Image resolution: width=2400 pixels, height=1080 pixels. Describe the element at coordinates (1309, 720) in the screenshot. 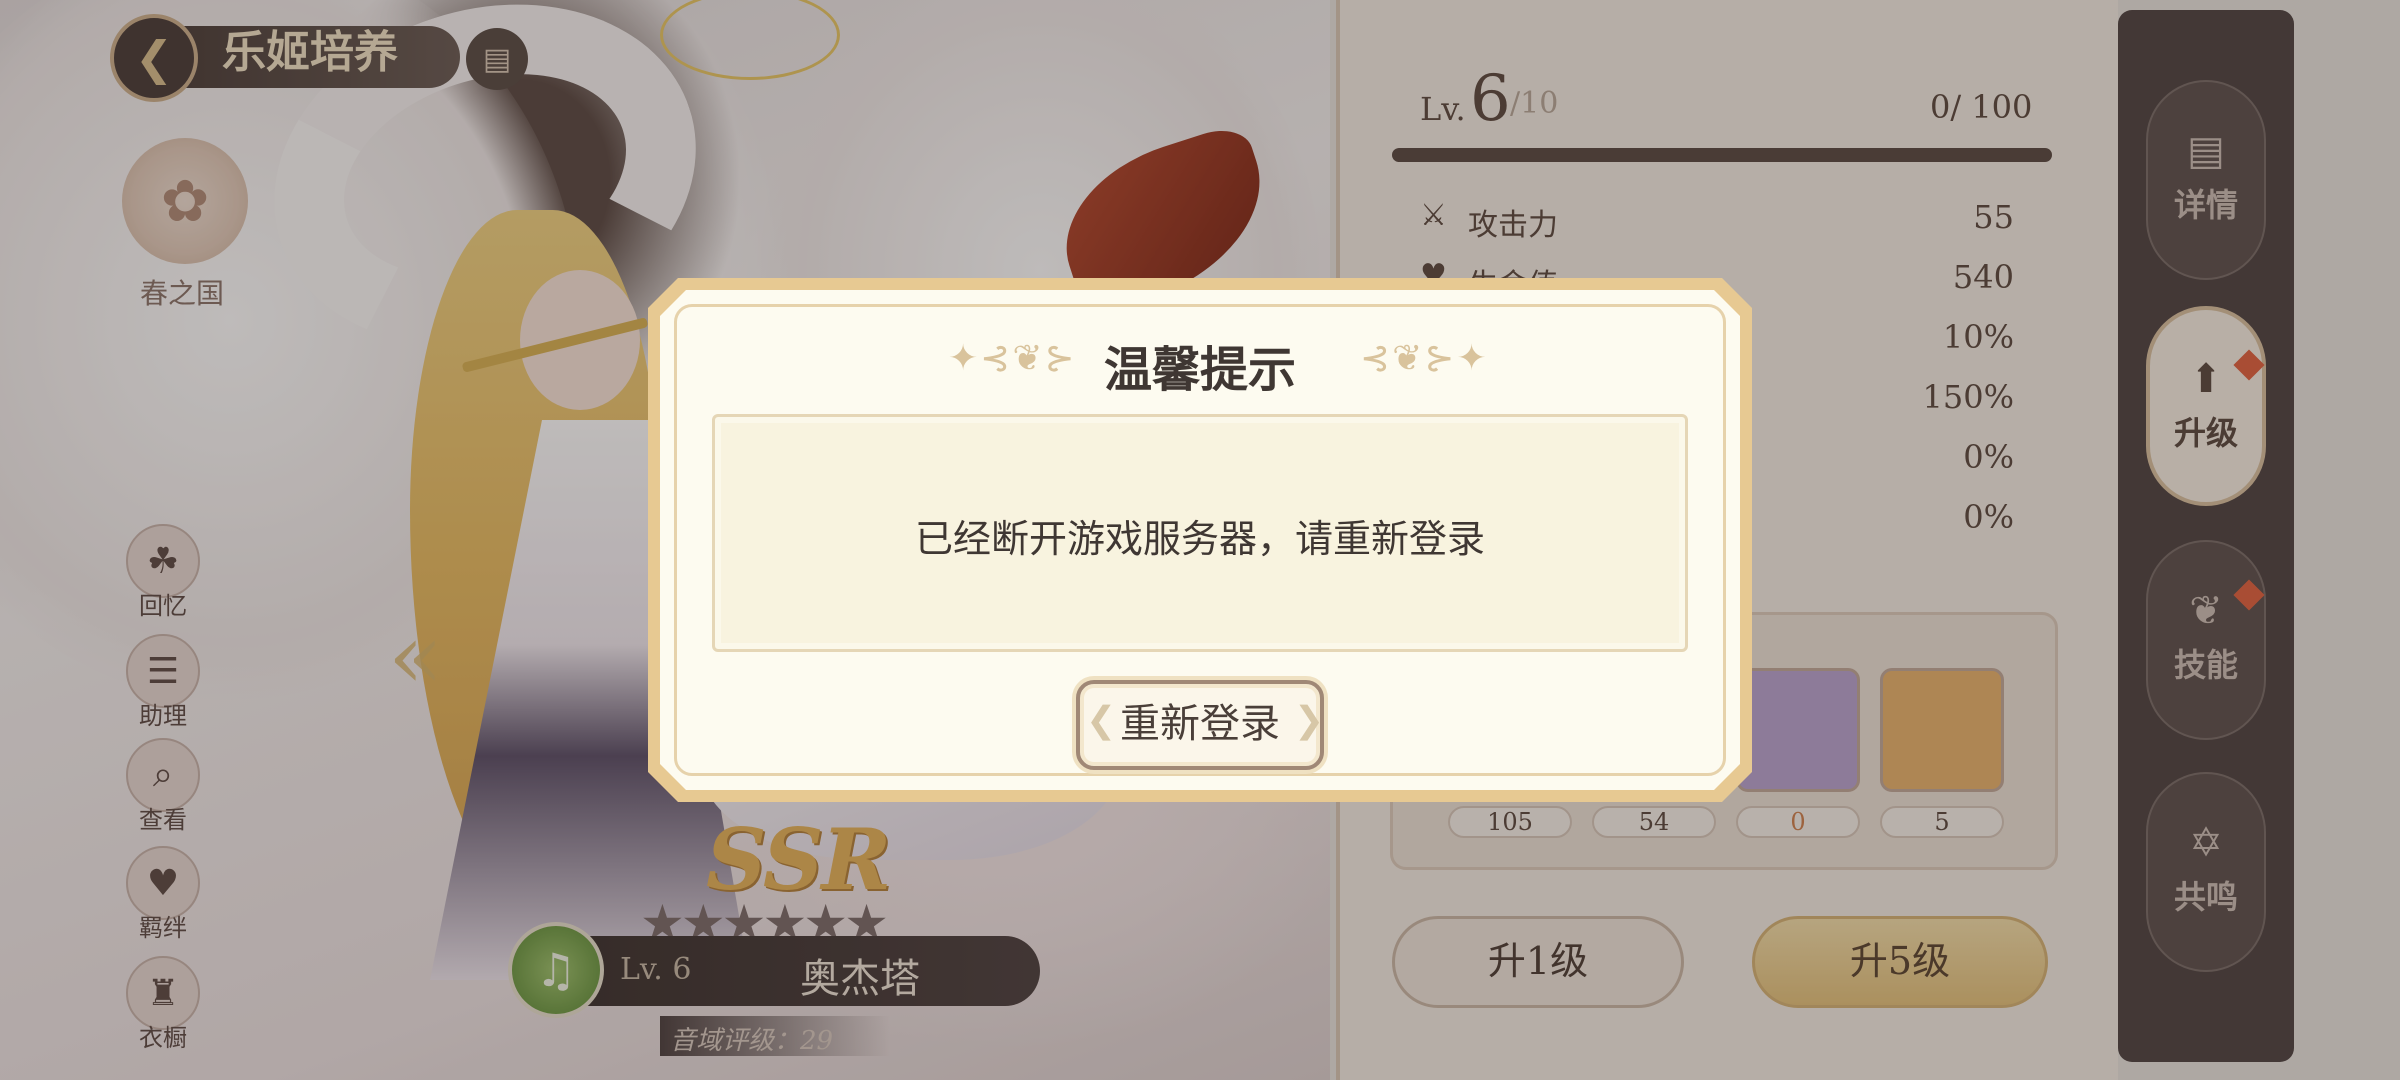

I see `button-ornament-right-icon: ❯` at that location.